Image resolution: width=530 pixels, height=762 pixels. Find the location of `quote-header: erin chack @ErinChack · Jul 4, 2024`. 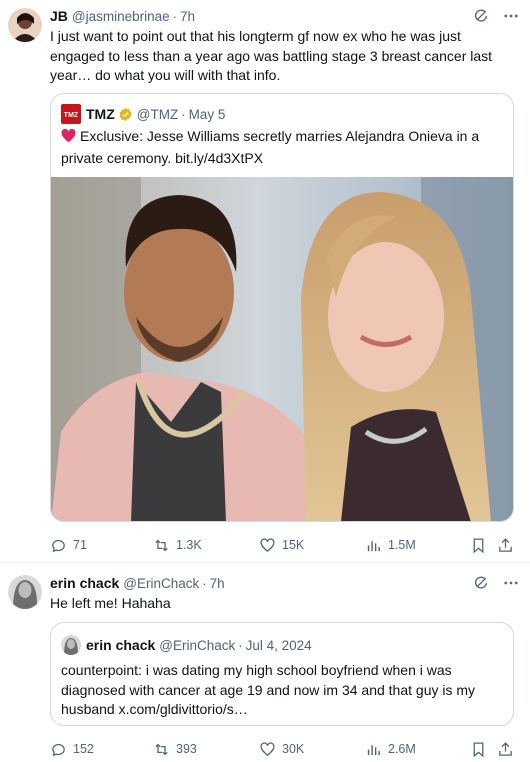

quote-header: erin chack @ErinChack · Jul 4, 2024 is located at coordinates (282, 645).